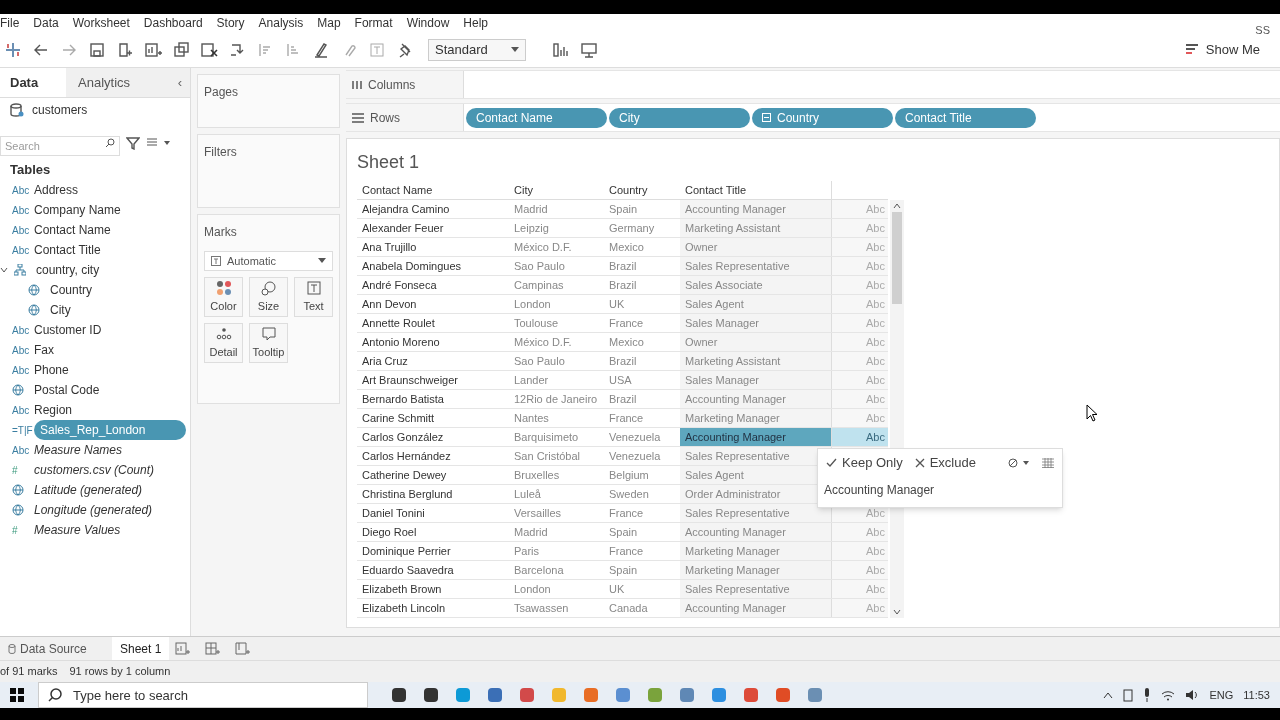 Image resolution: width=1280 pixels, height=720 pixels. I want to click on close-icon, so click(919, 463).